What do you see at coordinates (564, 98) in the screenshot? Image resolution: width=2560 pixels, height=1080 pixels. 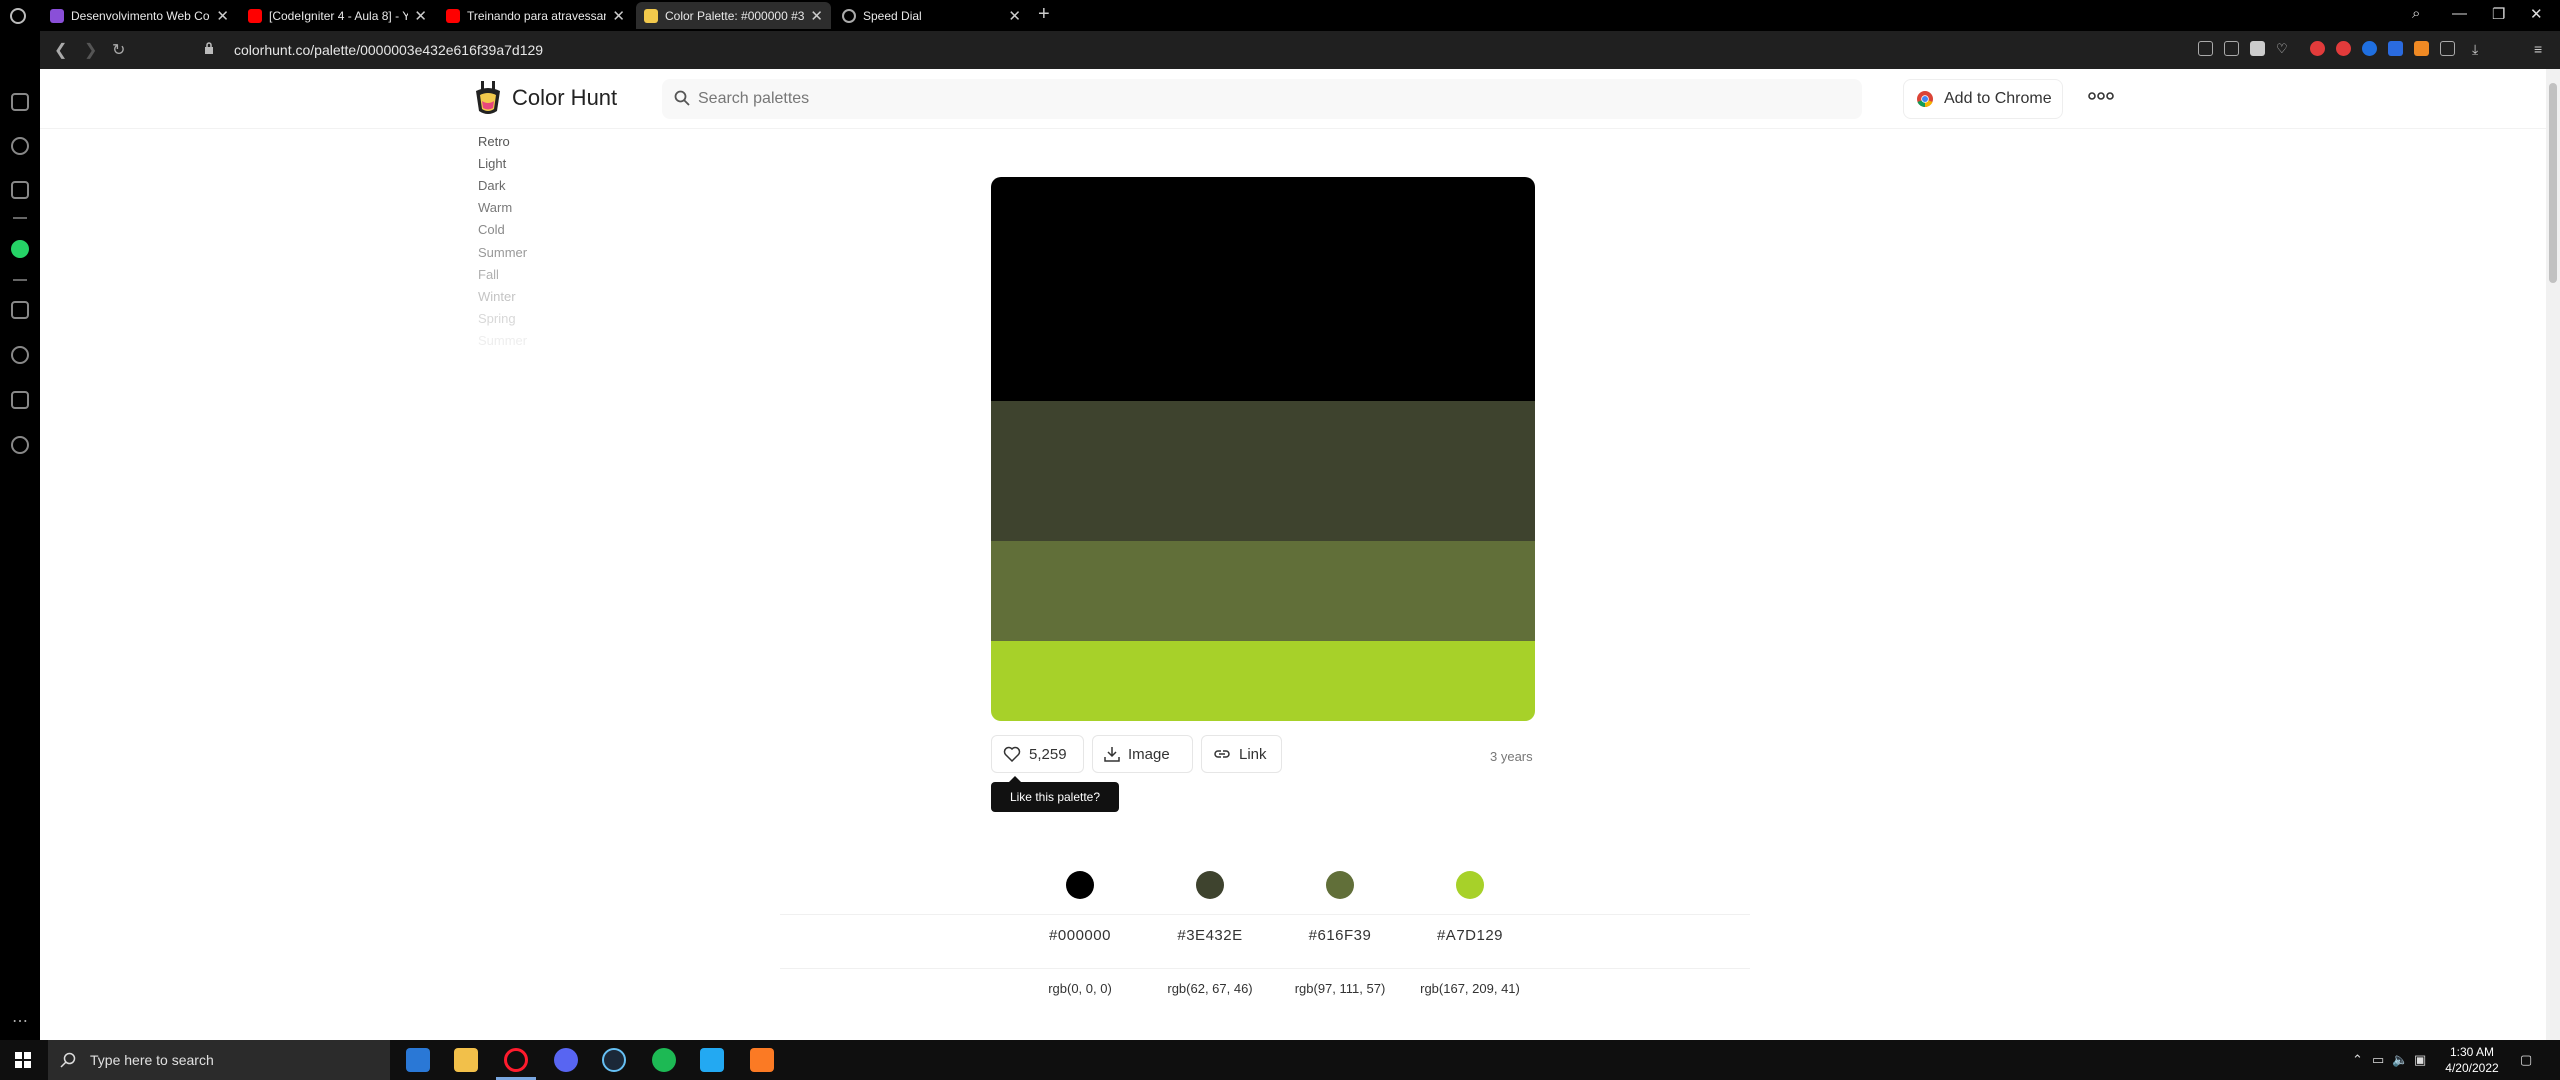 I see `site-logo-text: Color Hunt` at bounding box center [564, 98].